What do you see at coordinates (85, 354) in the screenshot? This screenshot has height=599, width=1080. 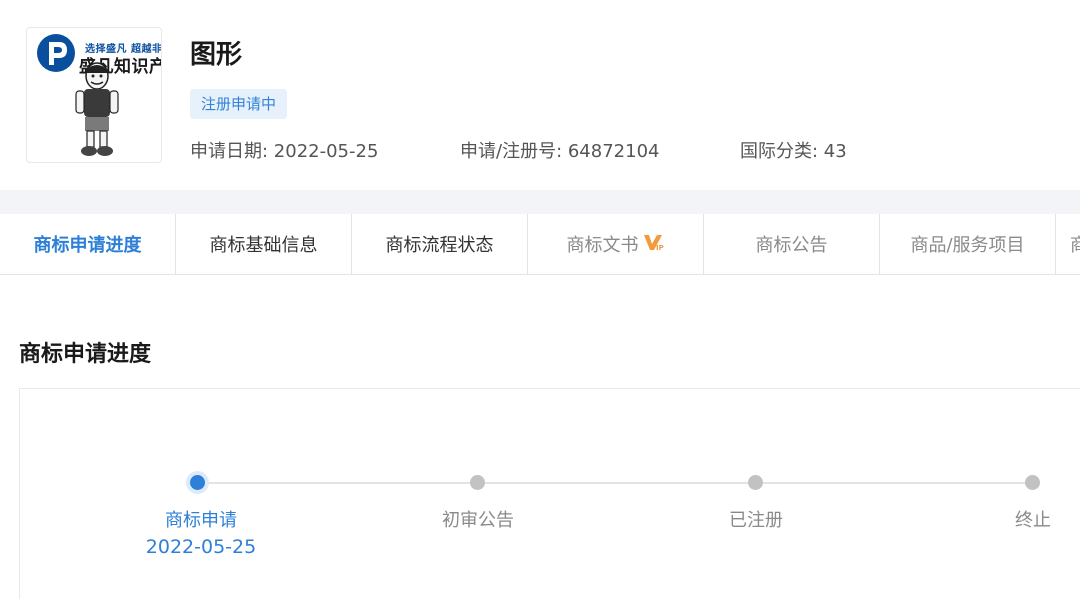 I see `section-title: 商标申请进度` at bounding box center [85, 354].